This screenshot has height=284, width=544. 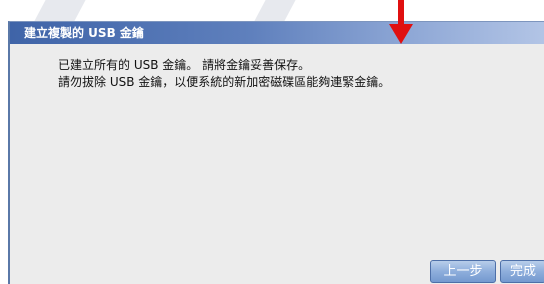 What do you see at coordinates (277, 33) in the screenshot?
I see `dialog-title-bar: 建立複製的 USB 金鑰` at bounding box center [277, 33].